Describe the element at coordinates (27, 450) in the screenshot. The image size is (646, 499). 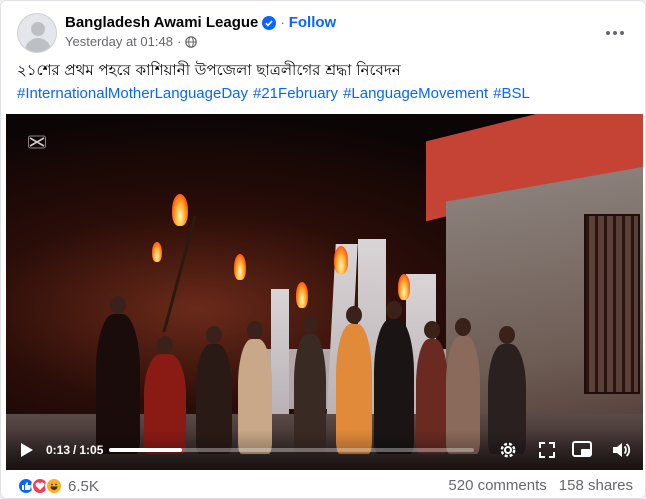
I see `play-icon` at that location.